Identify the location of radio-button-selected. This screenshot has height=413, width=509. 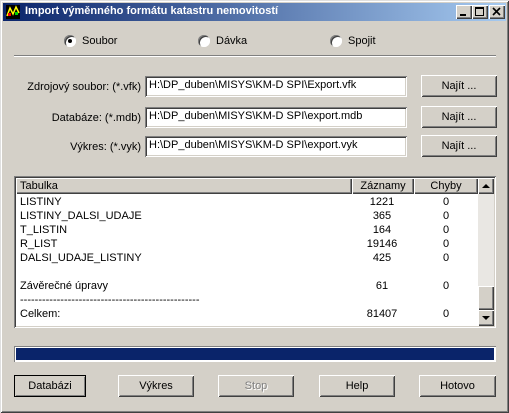
(70, 41).